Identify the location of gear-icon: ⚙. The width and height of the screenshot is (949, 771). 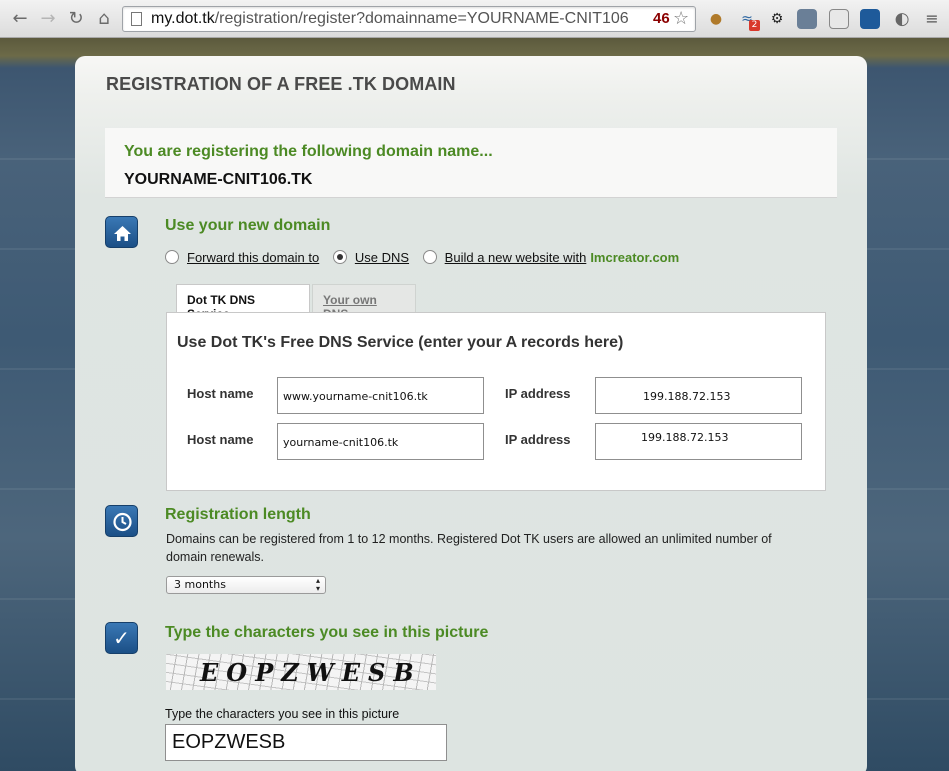
(777, 19).